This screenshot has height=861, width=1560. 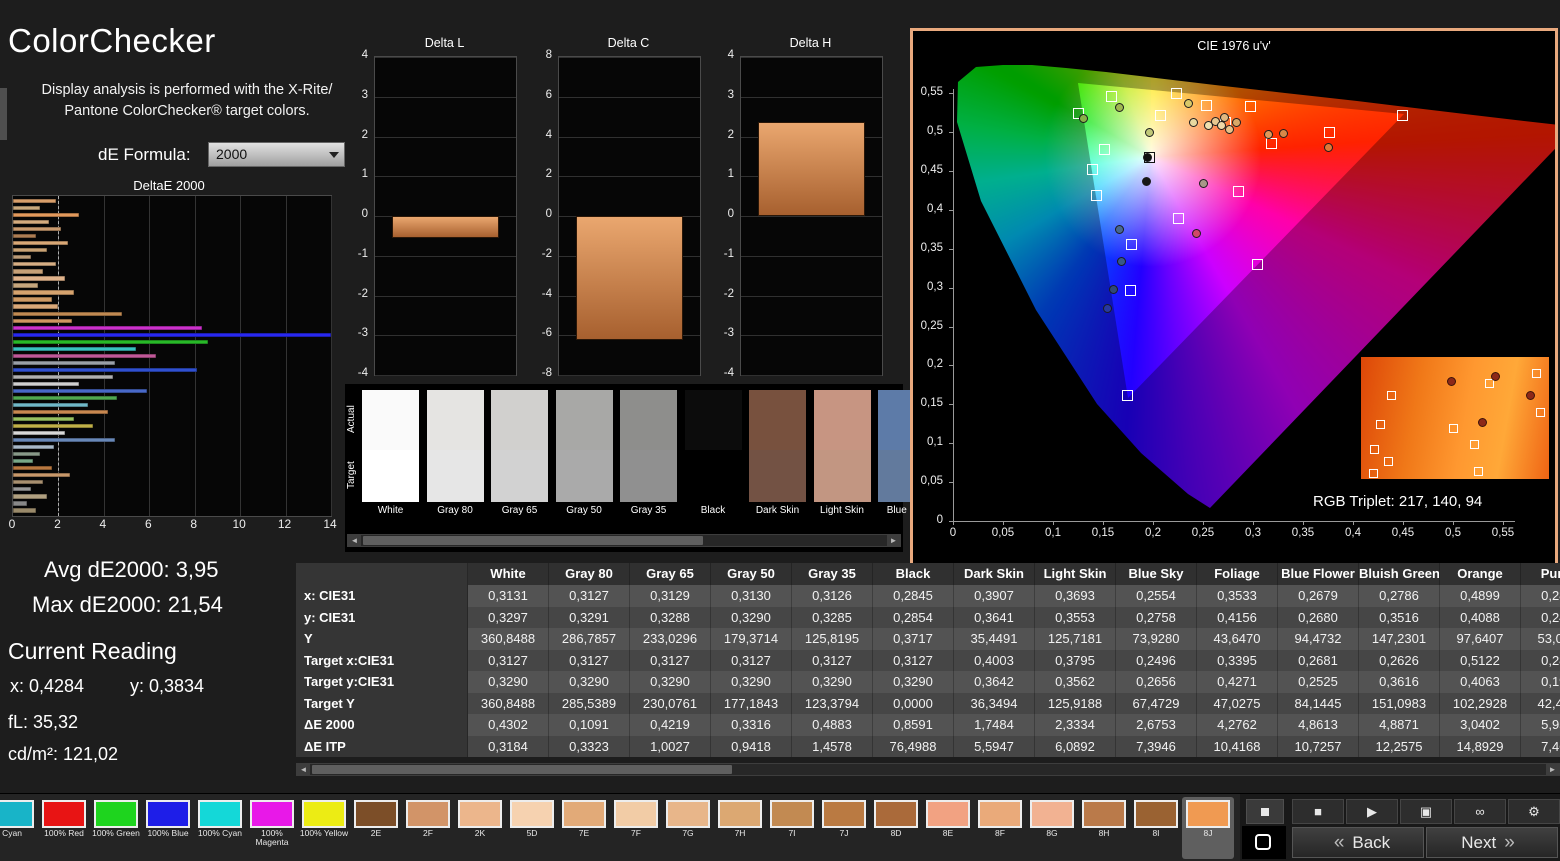 What do you see at coordinates (364, 174) in the screenshot?
I see `y-tick-label: 1` at bounding box center [364, 174].